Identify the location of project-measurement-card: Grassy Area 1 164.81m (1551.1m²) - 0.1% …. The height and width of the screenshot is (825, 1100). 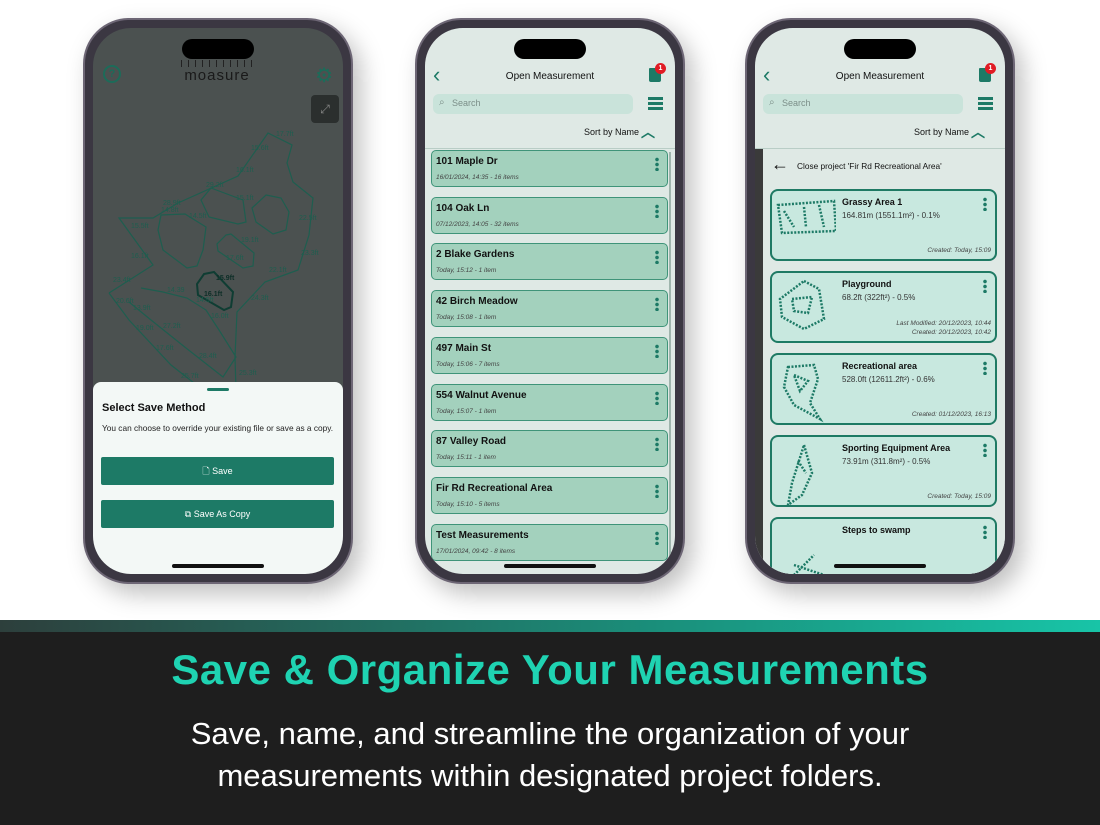
(883, 225).